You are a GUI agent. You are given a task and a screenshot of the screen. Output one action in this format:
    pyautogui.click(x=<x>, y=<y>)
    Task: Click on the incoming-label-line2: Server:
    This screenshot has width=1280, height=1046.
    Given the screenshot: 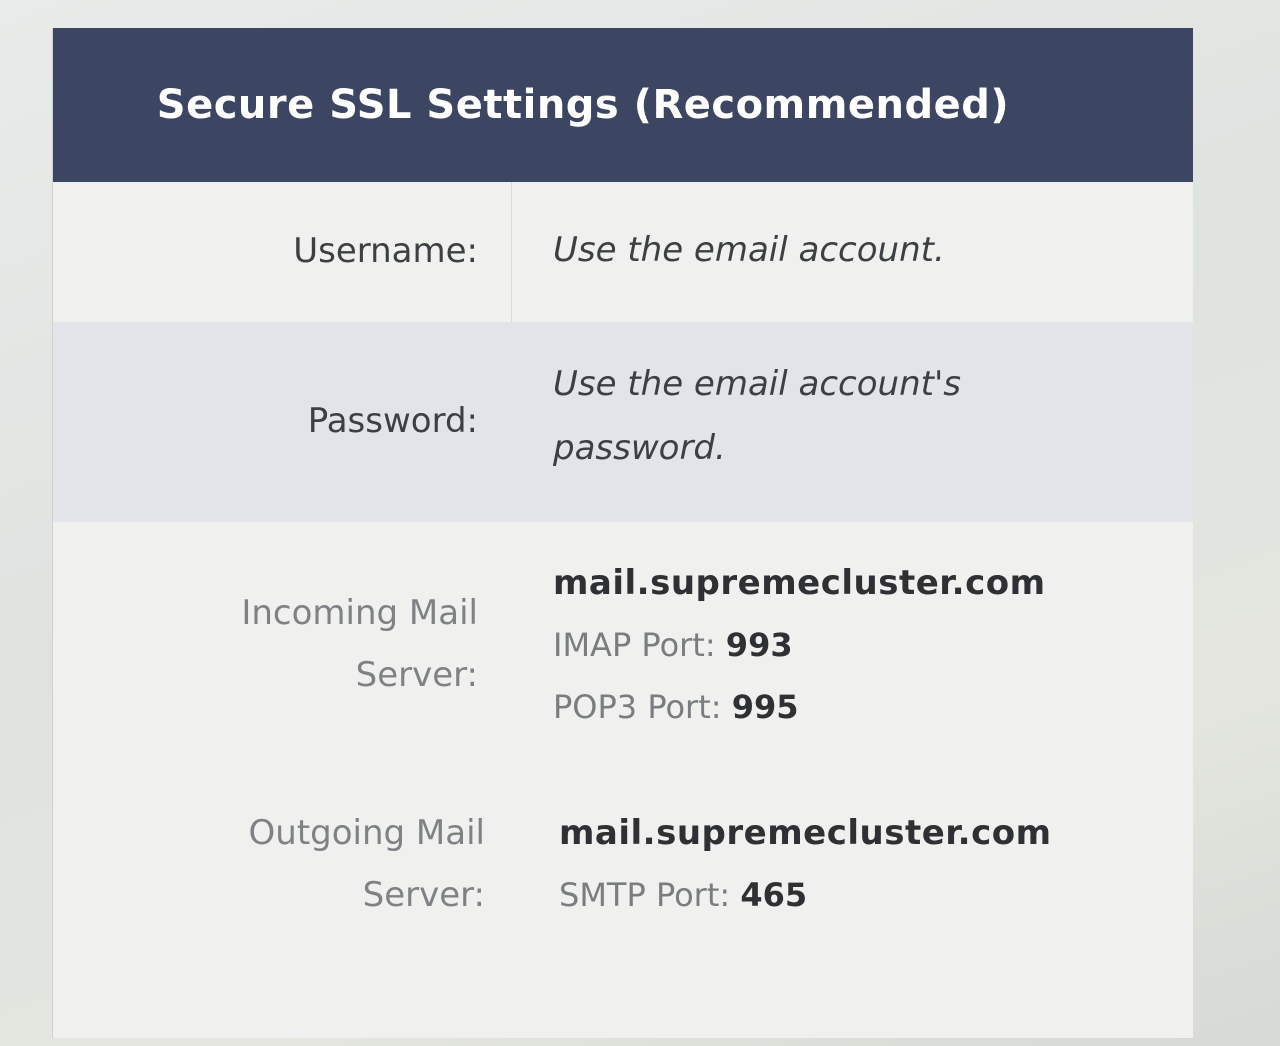 What is the action you would take?
    pyautogui.click(x=416, y=675)
    